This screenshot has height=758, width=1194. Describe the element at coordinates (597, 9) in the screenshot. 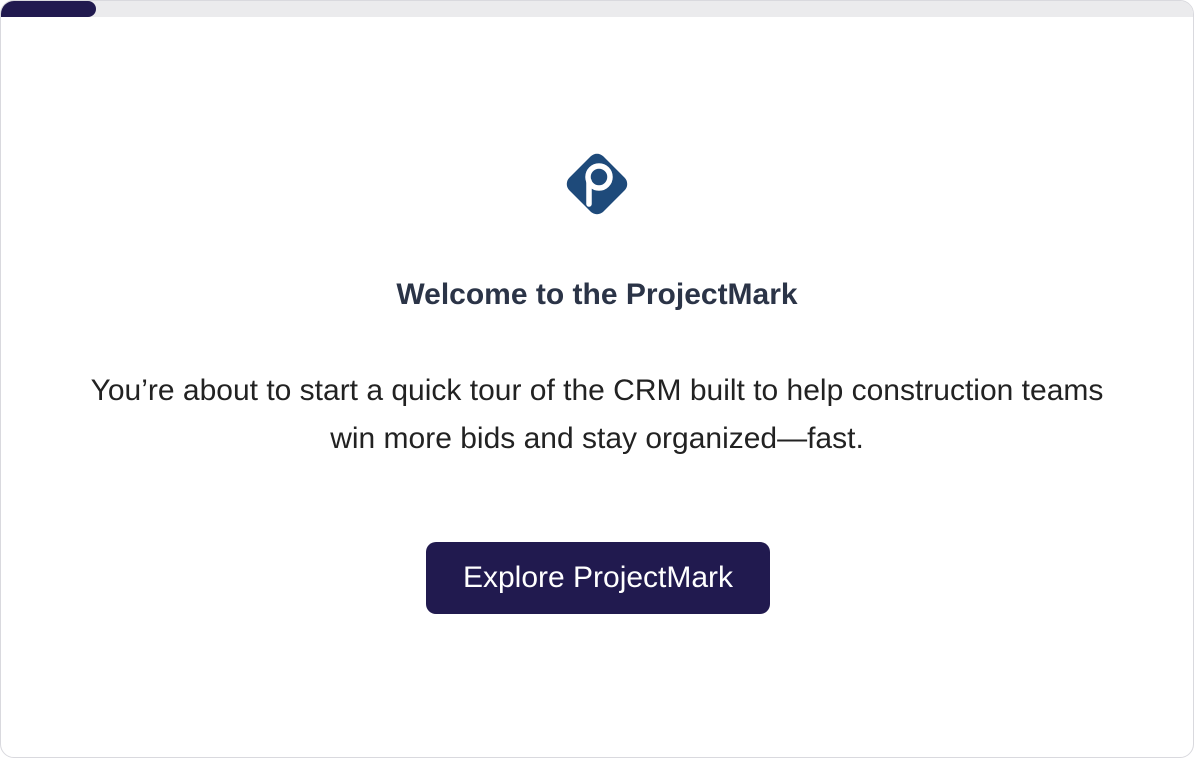

I see `tour-progress-bar` at that location.